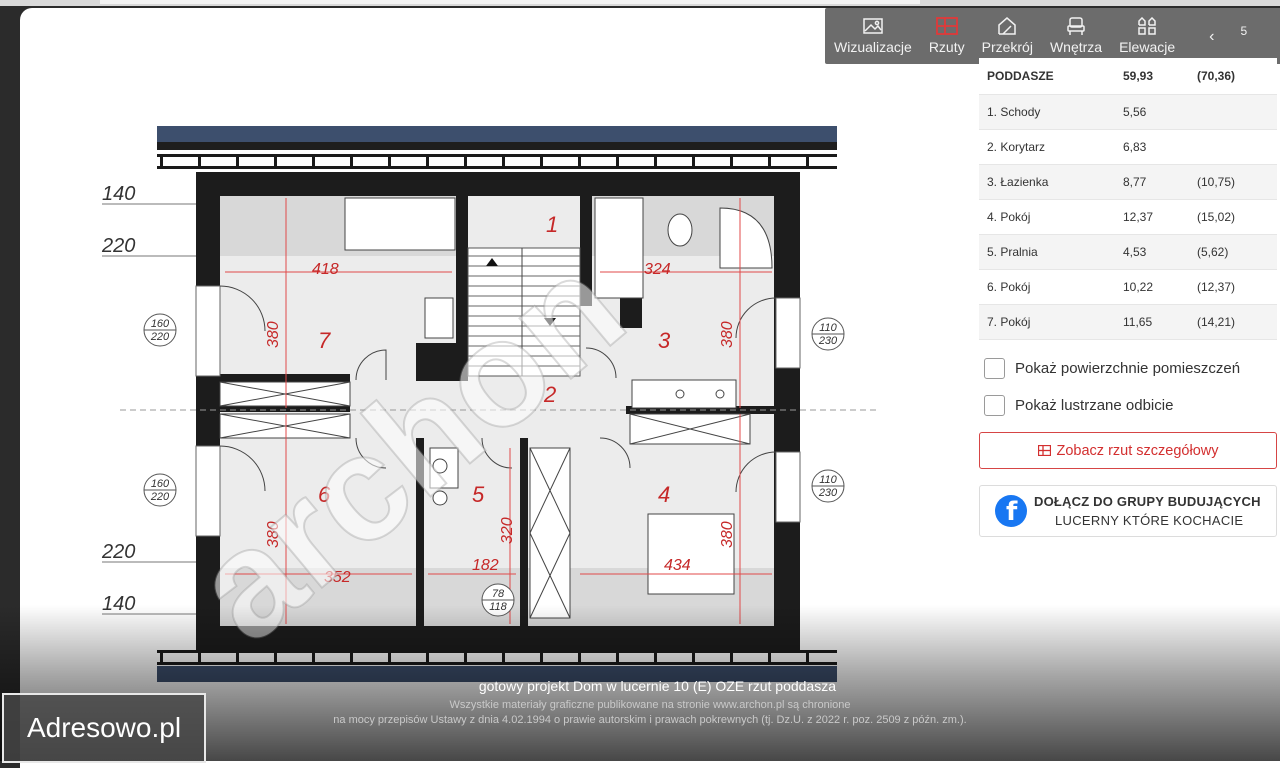 Image resolution: width=1280 pixels, height=768 pixels. Describe the element at coordinates (1047, 147) in the screenshot. I see `table-cell: 2. Korytarz` at that location.